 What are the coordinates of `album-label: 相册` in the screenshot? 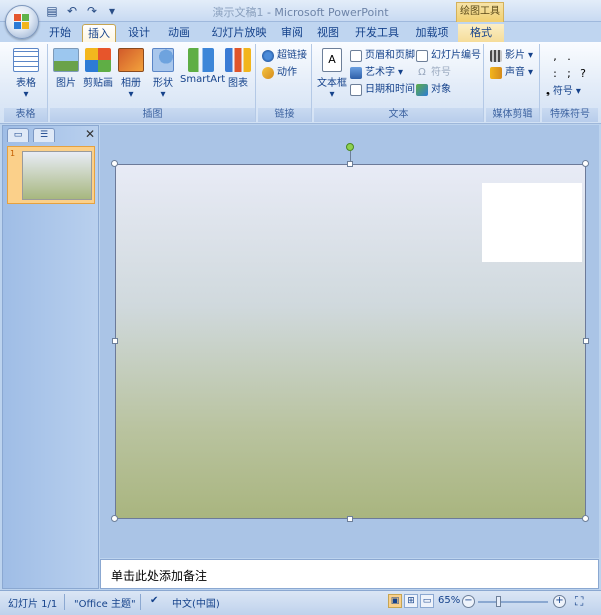 It's located at (131, 83).